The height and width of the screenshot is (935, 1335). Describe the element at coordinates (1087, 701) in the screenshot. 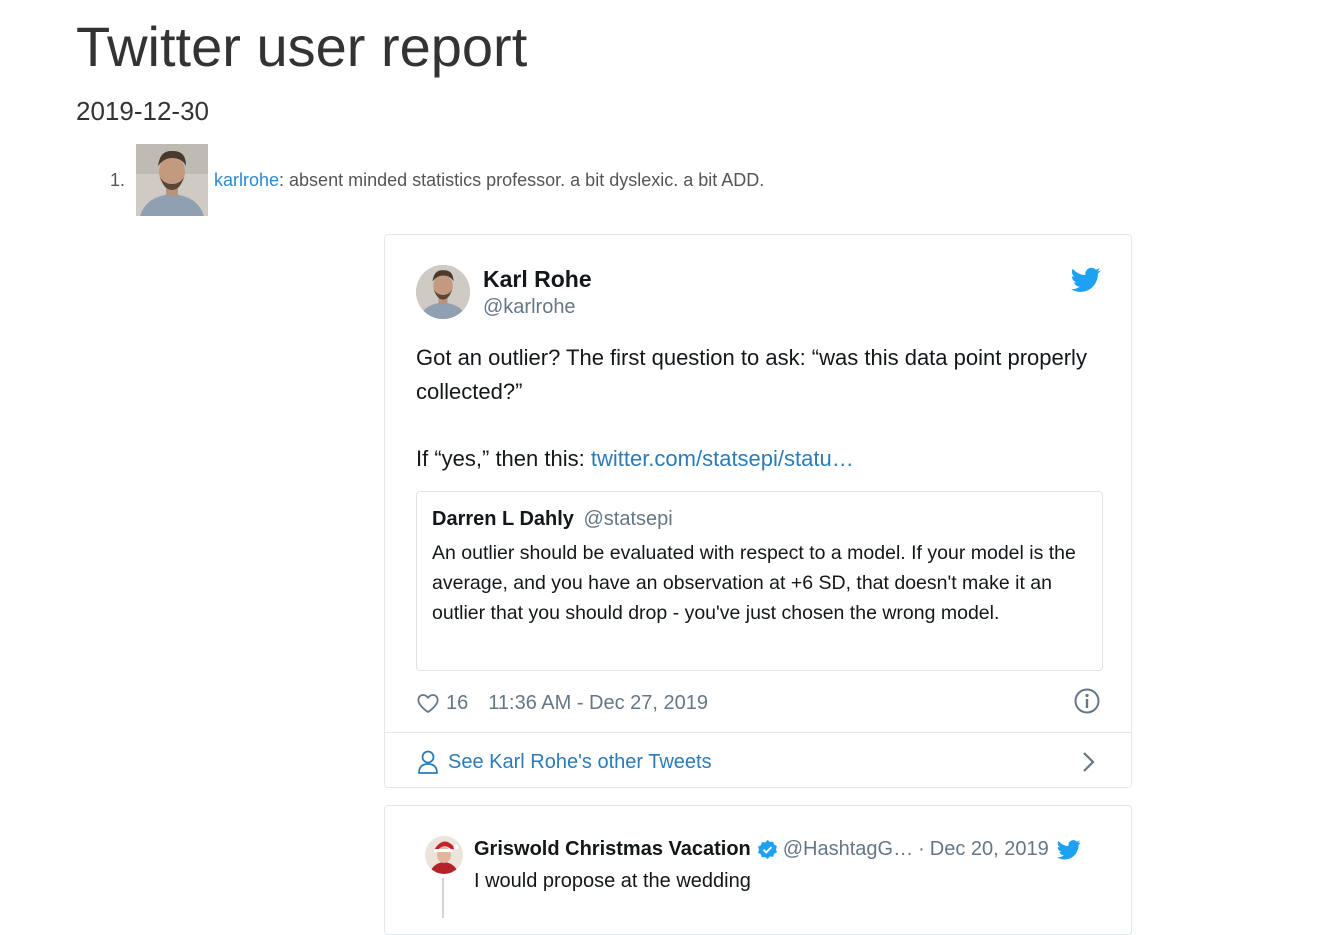

I see `info-icon` at that location.